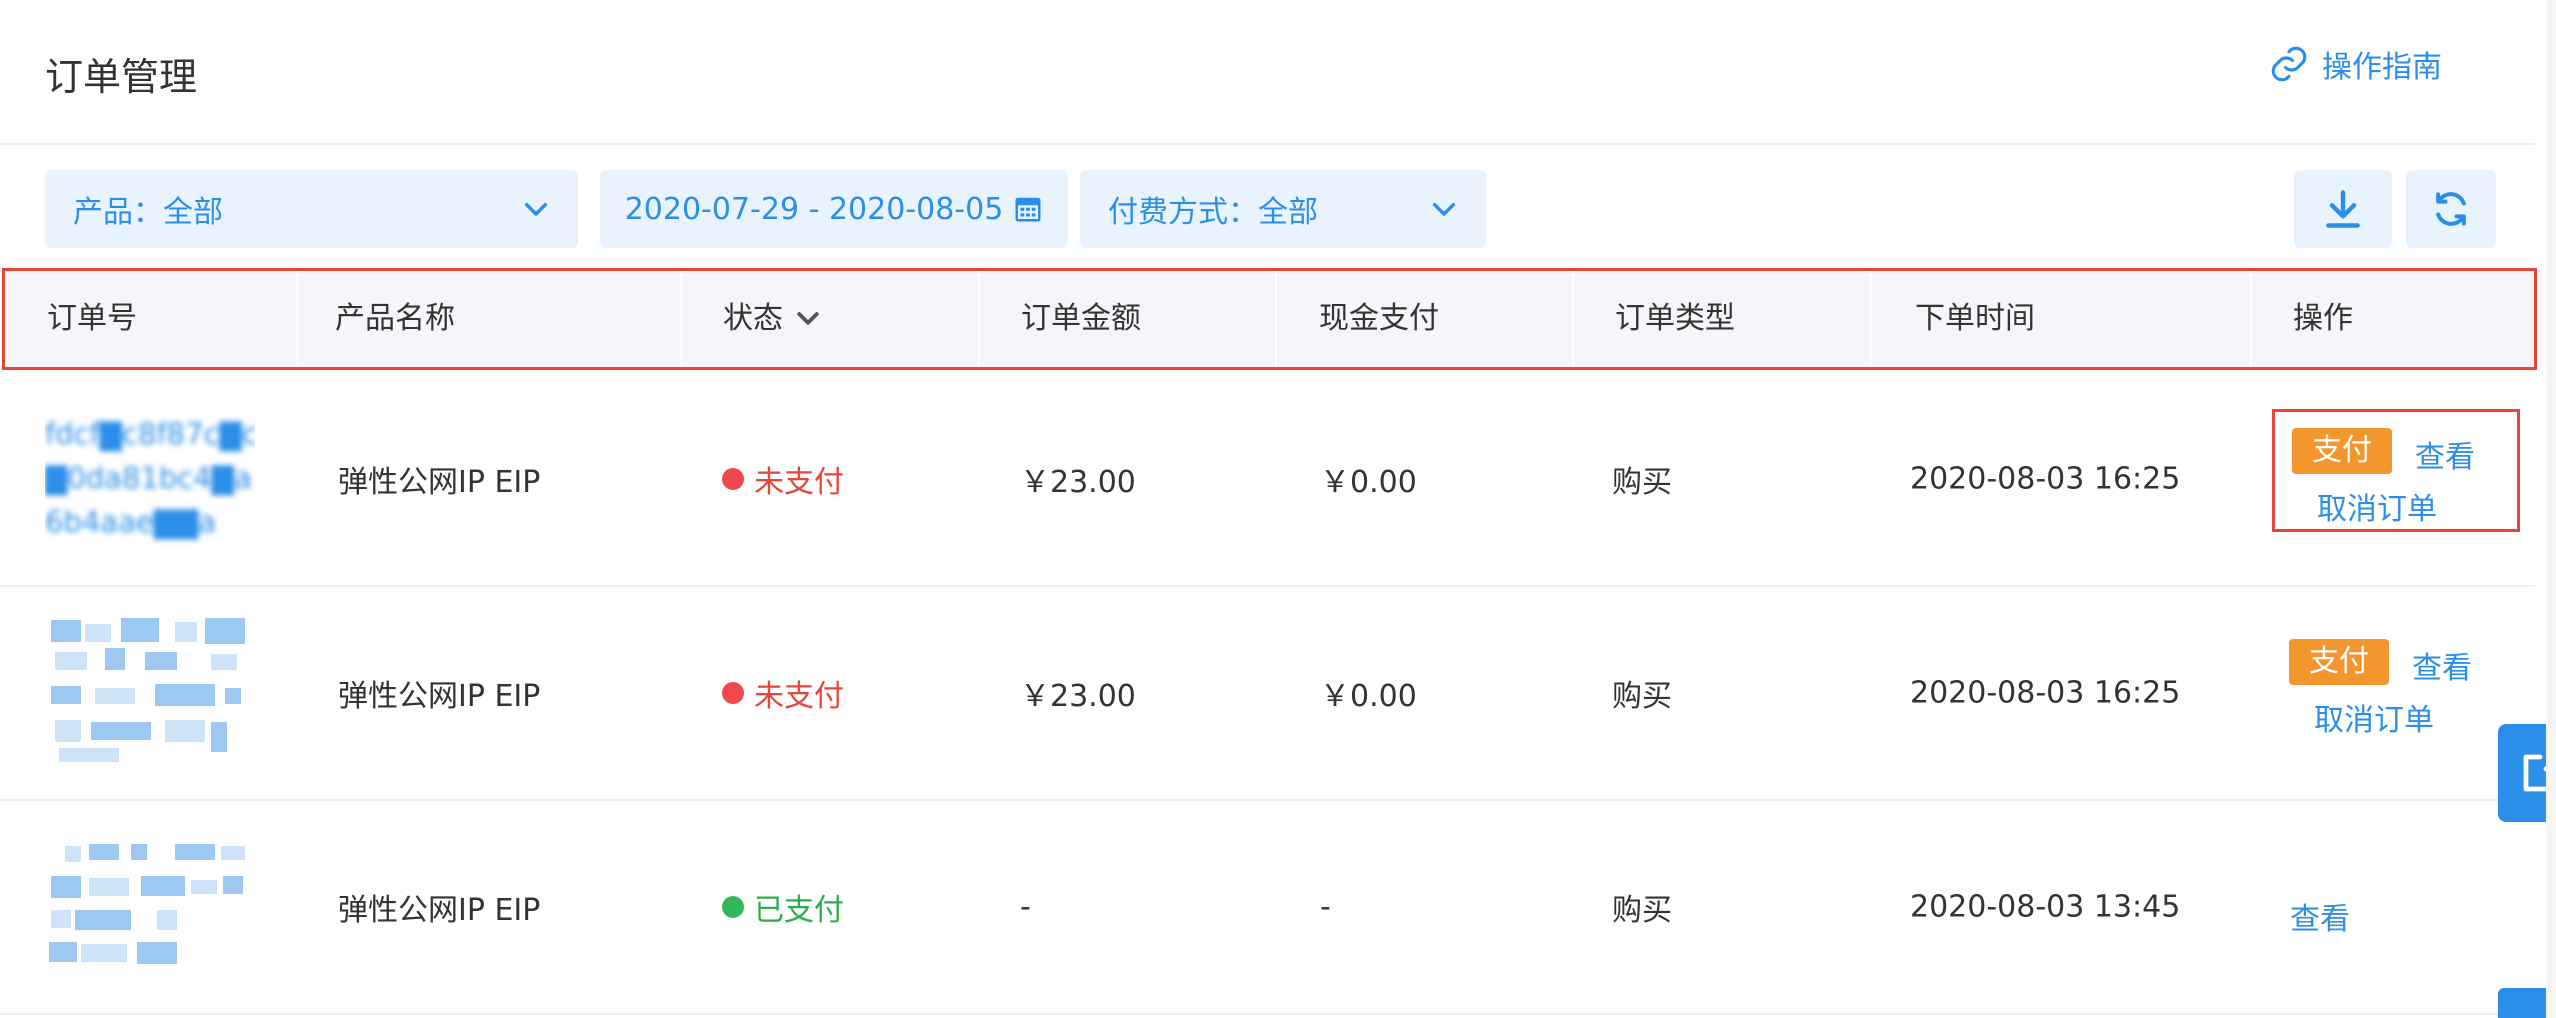  What do you see at coordinates (753, 318) in the screenshot?
I see `column-header-status-label: 状态` at bounding box center [753, 318].